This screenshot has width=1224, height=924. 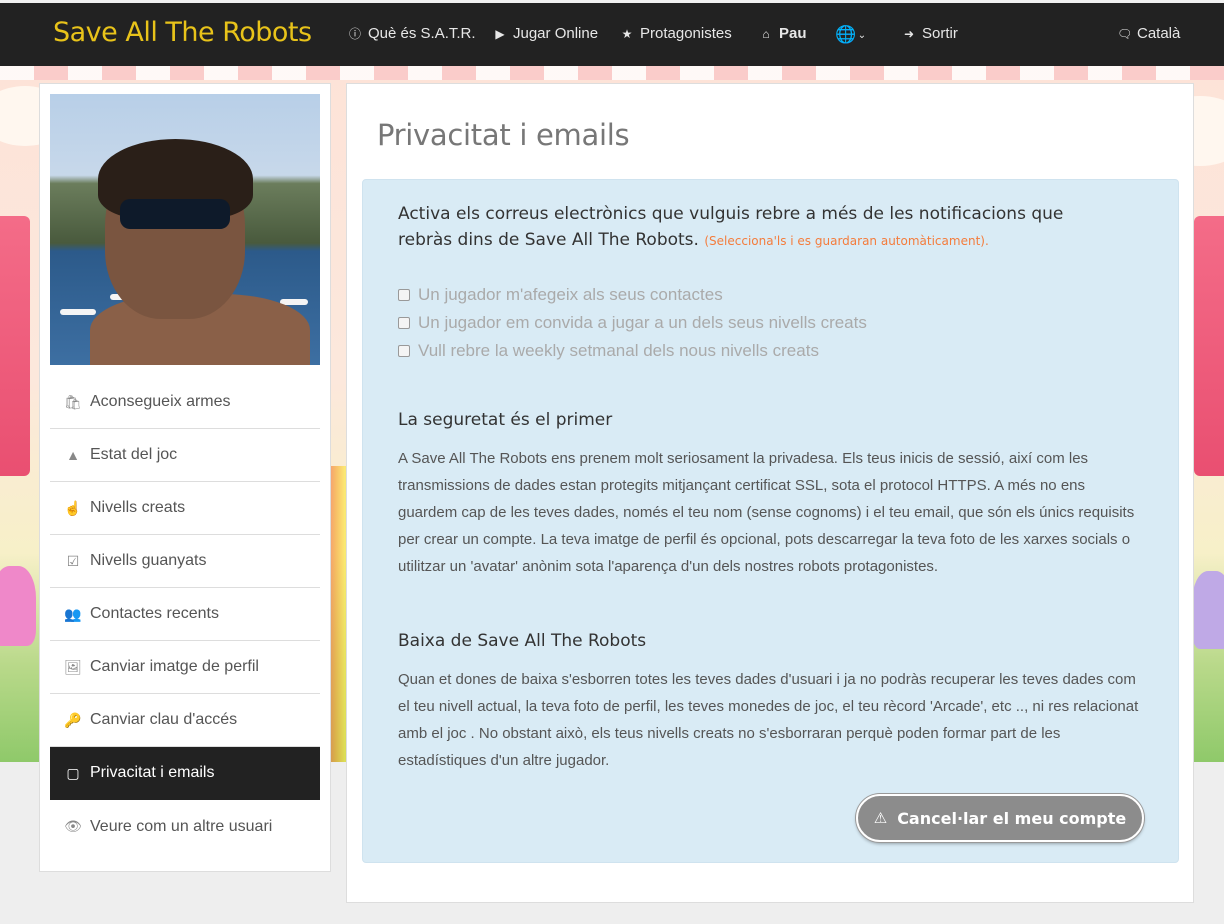 I want to click on background-stripe, so click(x=612, y=73).